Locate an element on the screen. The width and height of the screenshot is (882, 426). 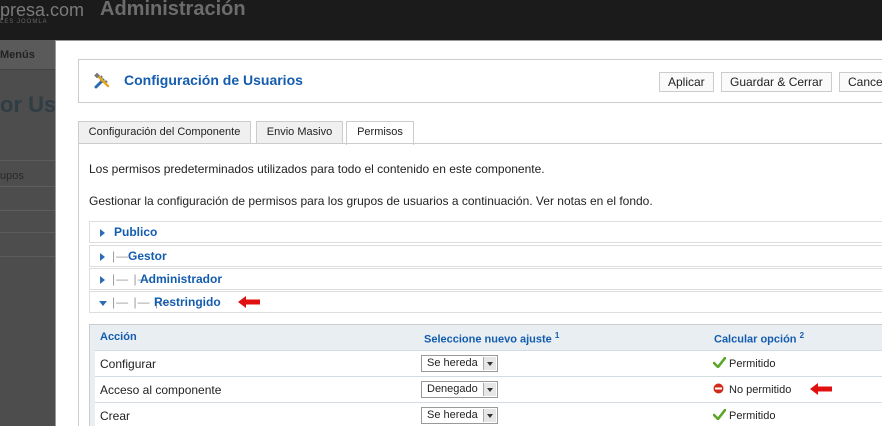
save-close-button: Guardar & Cerrar is located at coordinates (776, 82).